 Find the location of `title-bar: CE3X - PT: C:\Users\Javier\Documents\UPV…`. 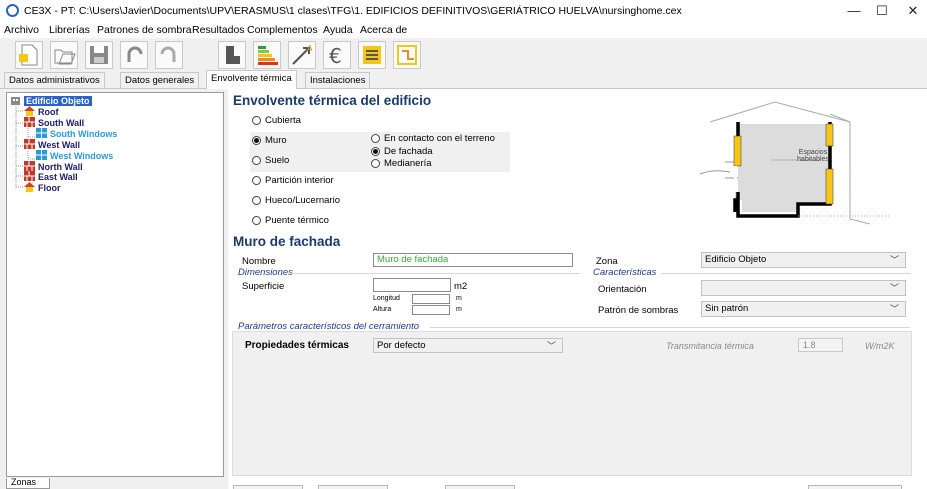

title-bar: CE3X - PT: C:\Users\Javier\Documents\UPV… is located at coordinates (463, 11).